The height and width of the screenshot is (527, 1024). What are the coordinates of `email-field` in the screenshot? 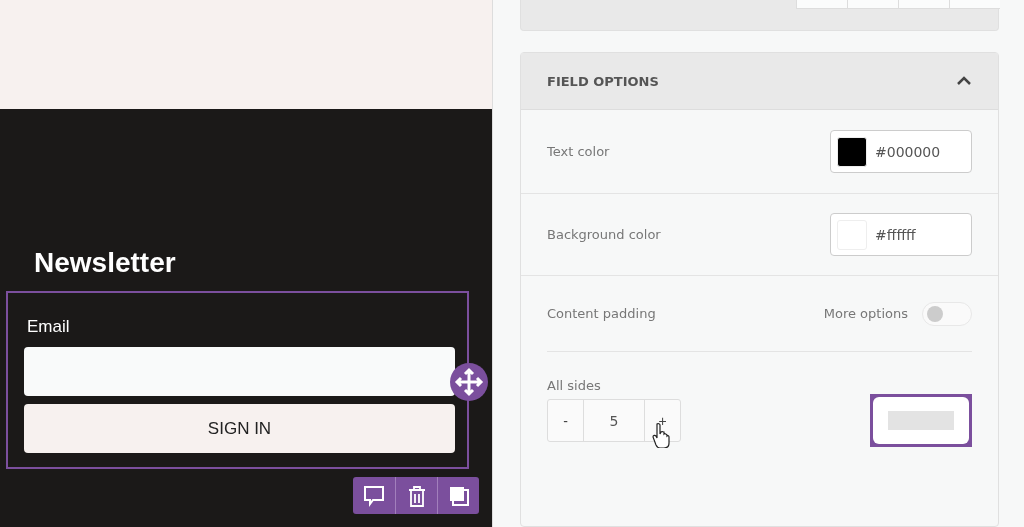 It's located at (239, 371).